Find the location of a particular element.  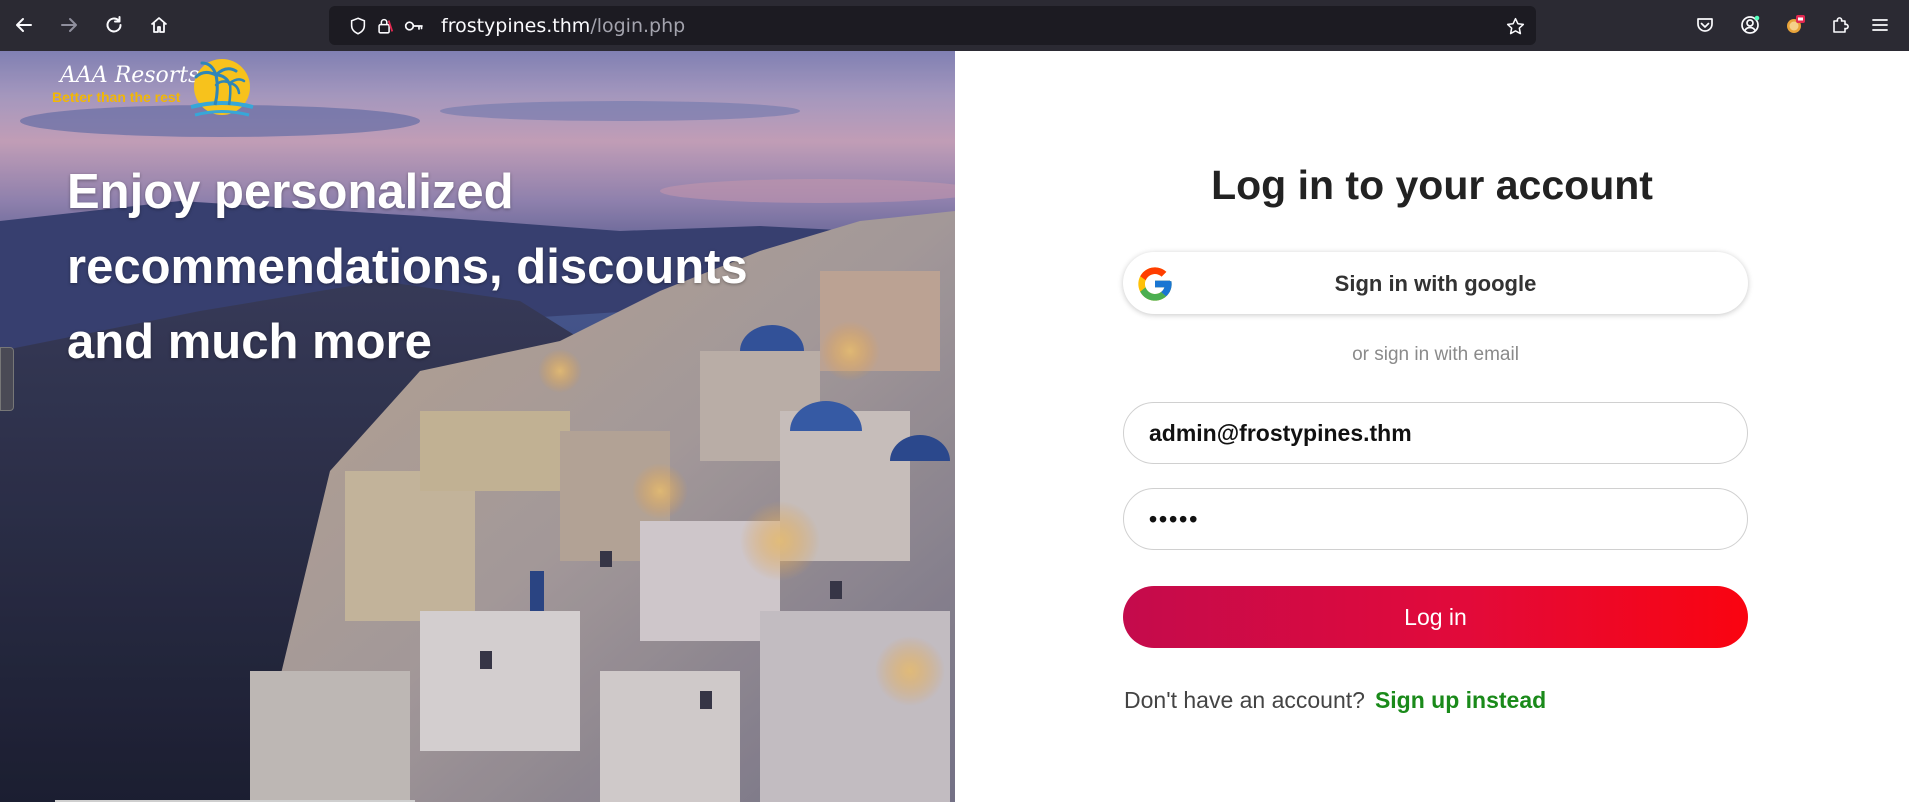

extensions-menu-button is located at coordinates (1840, 25).